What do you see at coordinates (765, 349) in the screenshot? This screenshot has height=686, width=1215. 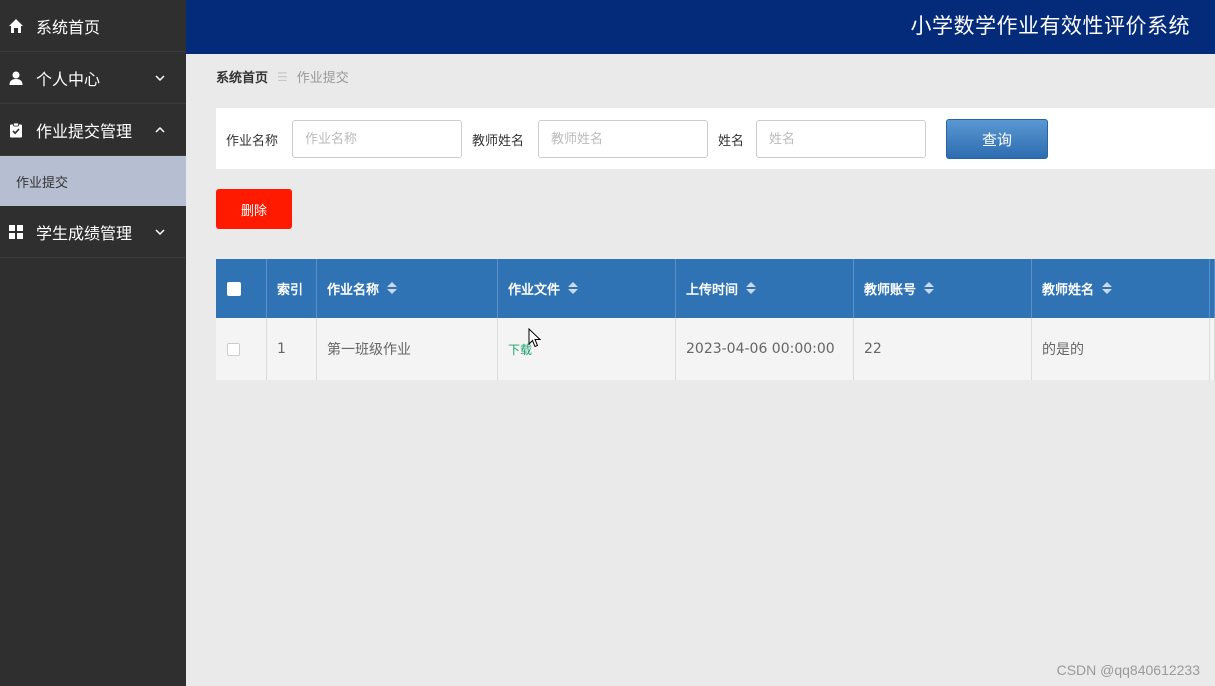 I see `cell-upload-time: 2023-04-06 00:00:00` at bounding box center [765, 349].